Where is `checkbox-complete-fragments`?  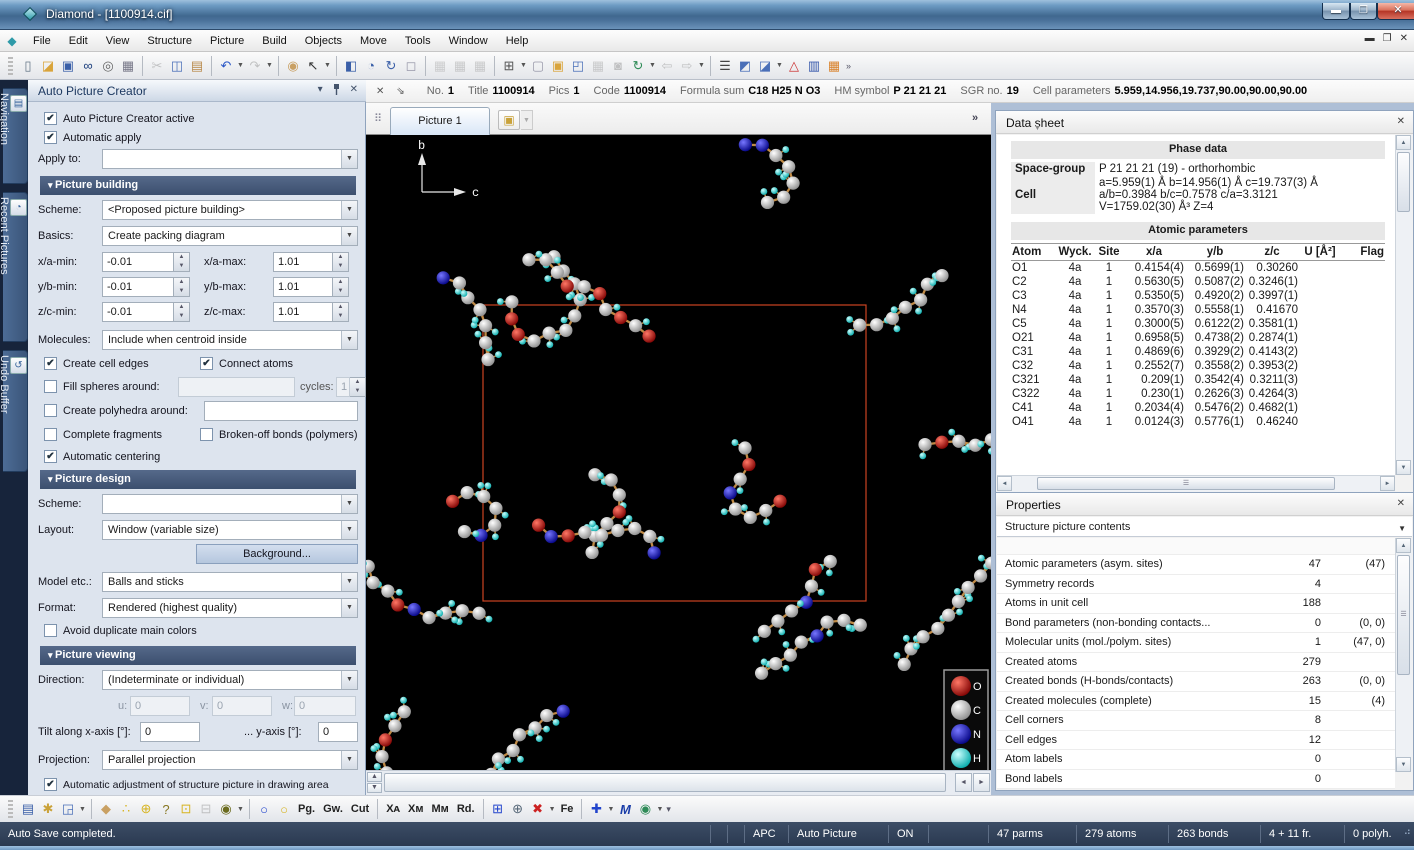
checkbox-complete-fragments is located at coordinates (50, 434).